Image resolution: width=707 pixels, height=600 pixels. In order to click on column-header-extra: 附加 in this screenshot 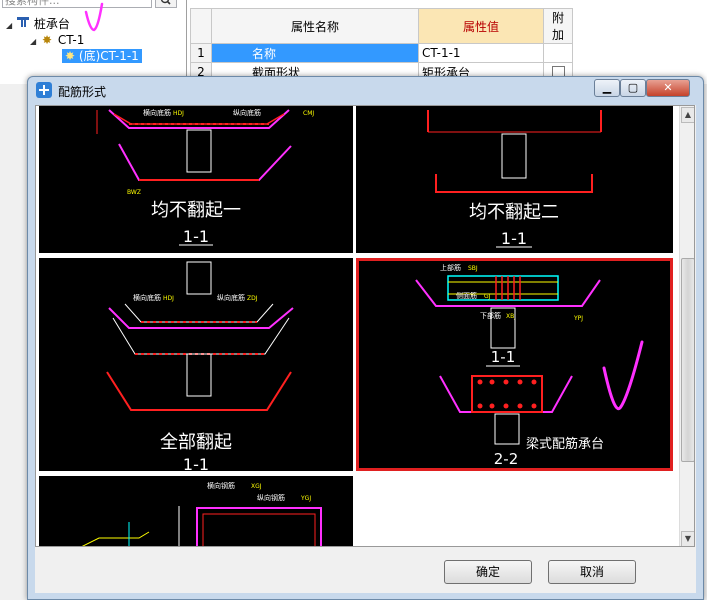, I will do `click(558, 26)`.